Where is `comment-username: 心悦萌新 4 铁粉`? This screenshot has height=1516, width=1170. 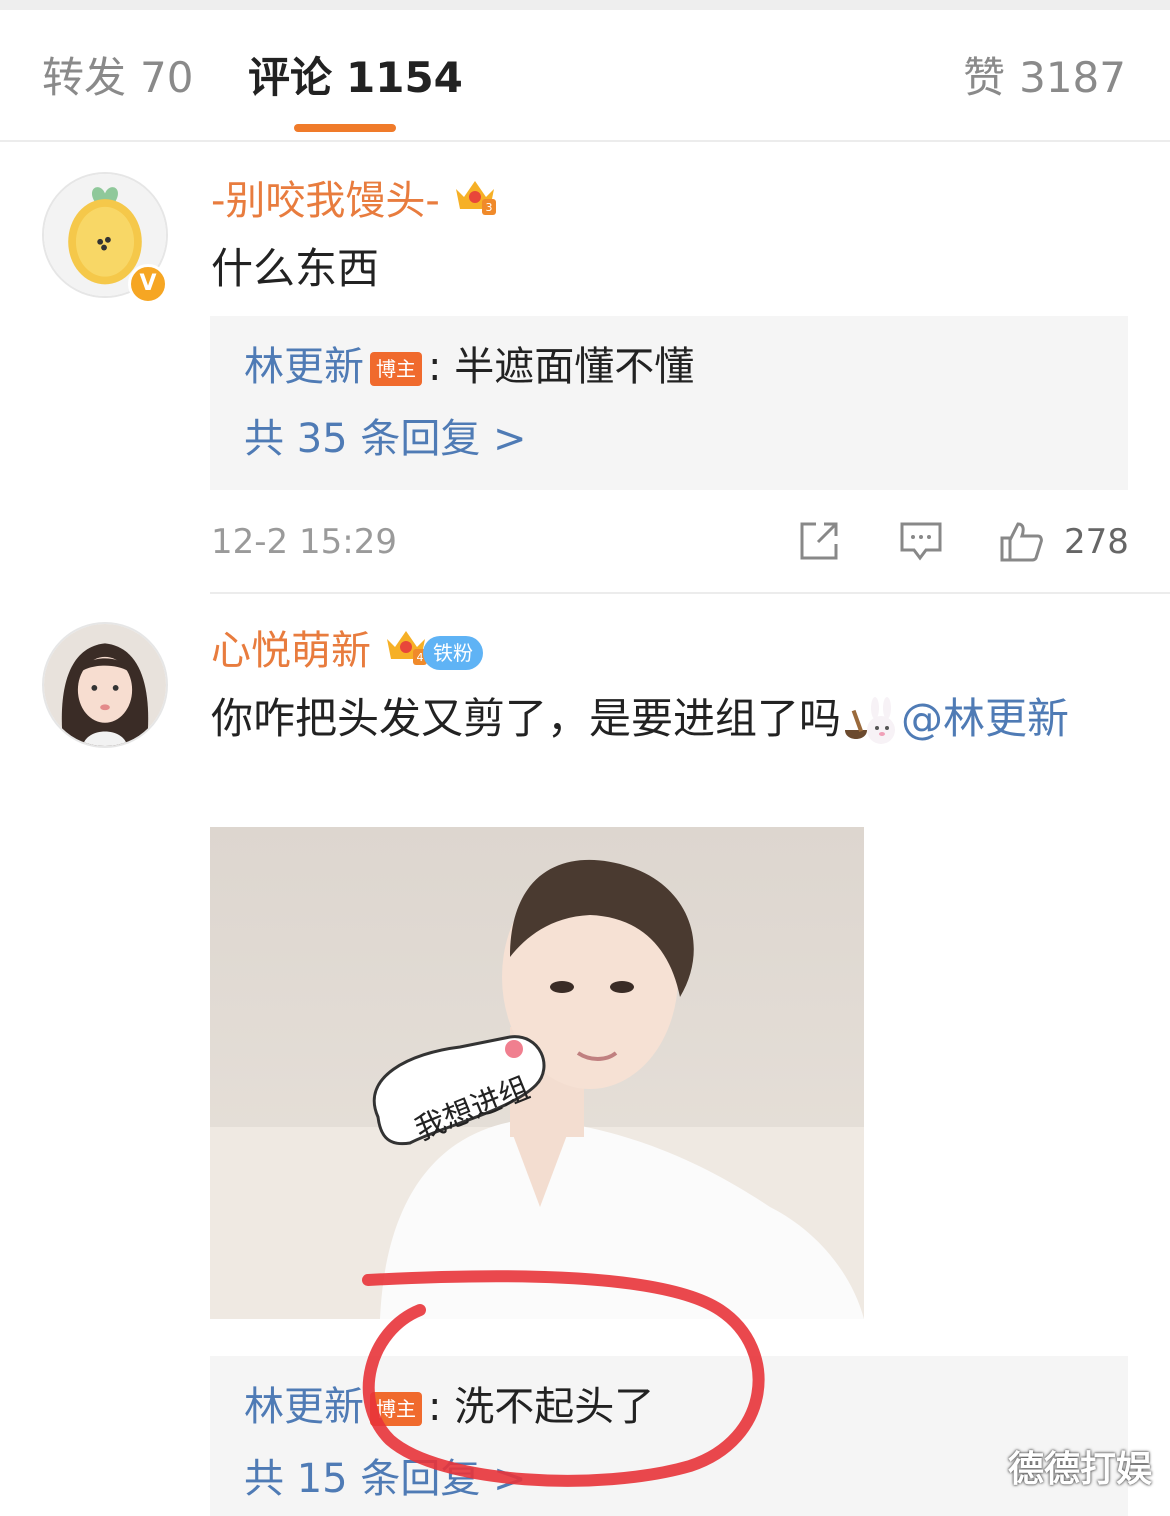 comment-username: 心悦萌新 4 铁粉 is located at coordinates (347, 652).